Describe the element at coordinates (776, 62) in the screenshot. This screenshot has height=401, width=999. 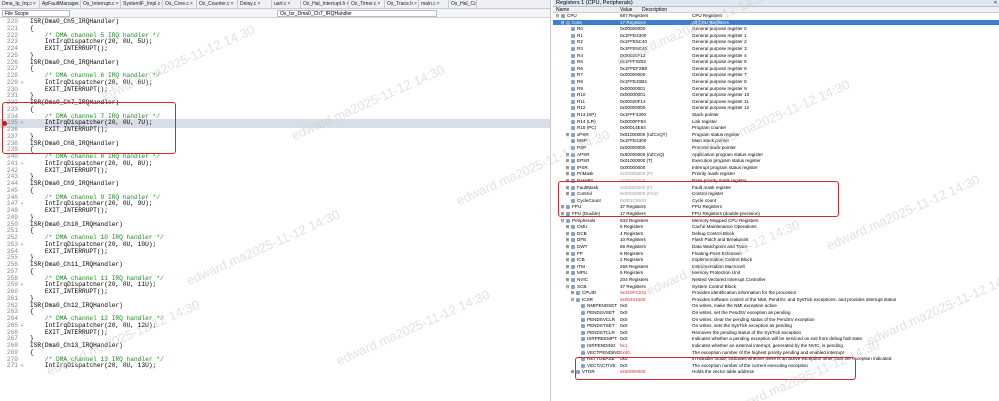
I see `register-row: R5 0x1FFF0202 General purpose register 5` at that location.